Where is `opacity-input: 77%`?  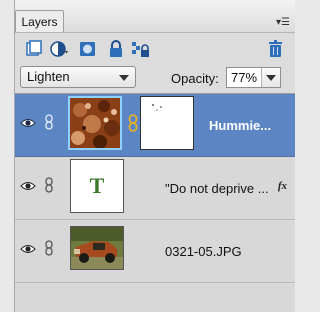
opacity-input: 77% is located at coordinates (253, 77).